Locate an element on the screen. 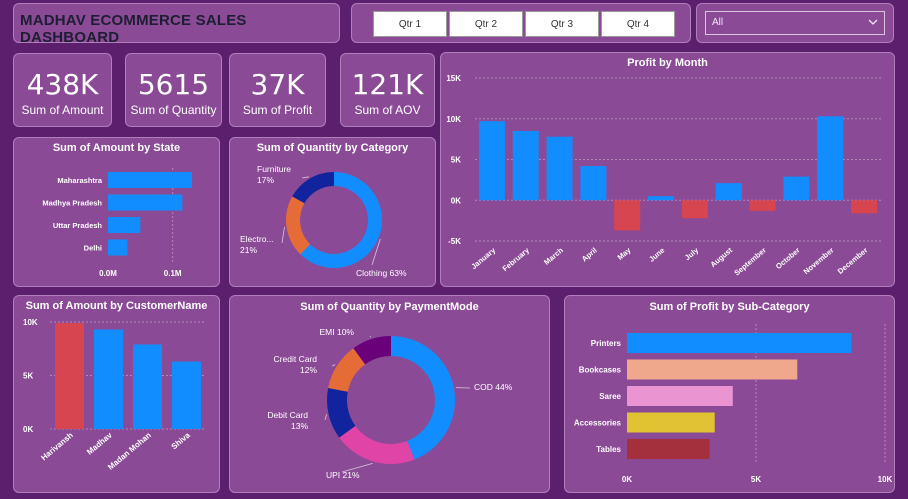  quarter-button-4: Qtr 4 is located at coordinates (638, 24).